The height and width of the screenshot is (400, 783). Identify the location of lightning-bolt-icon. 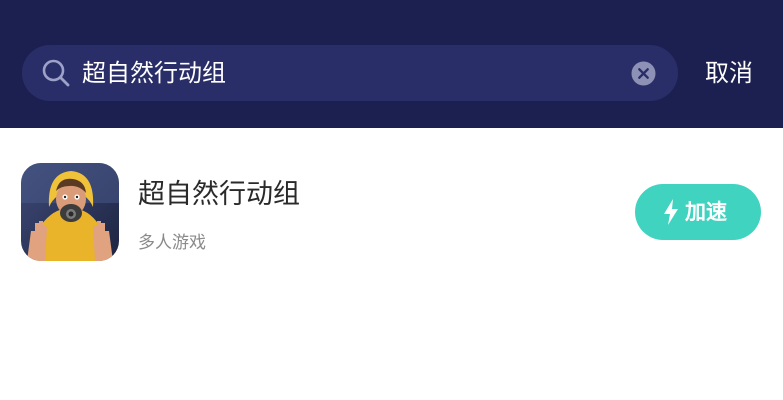
(671, 212).